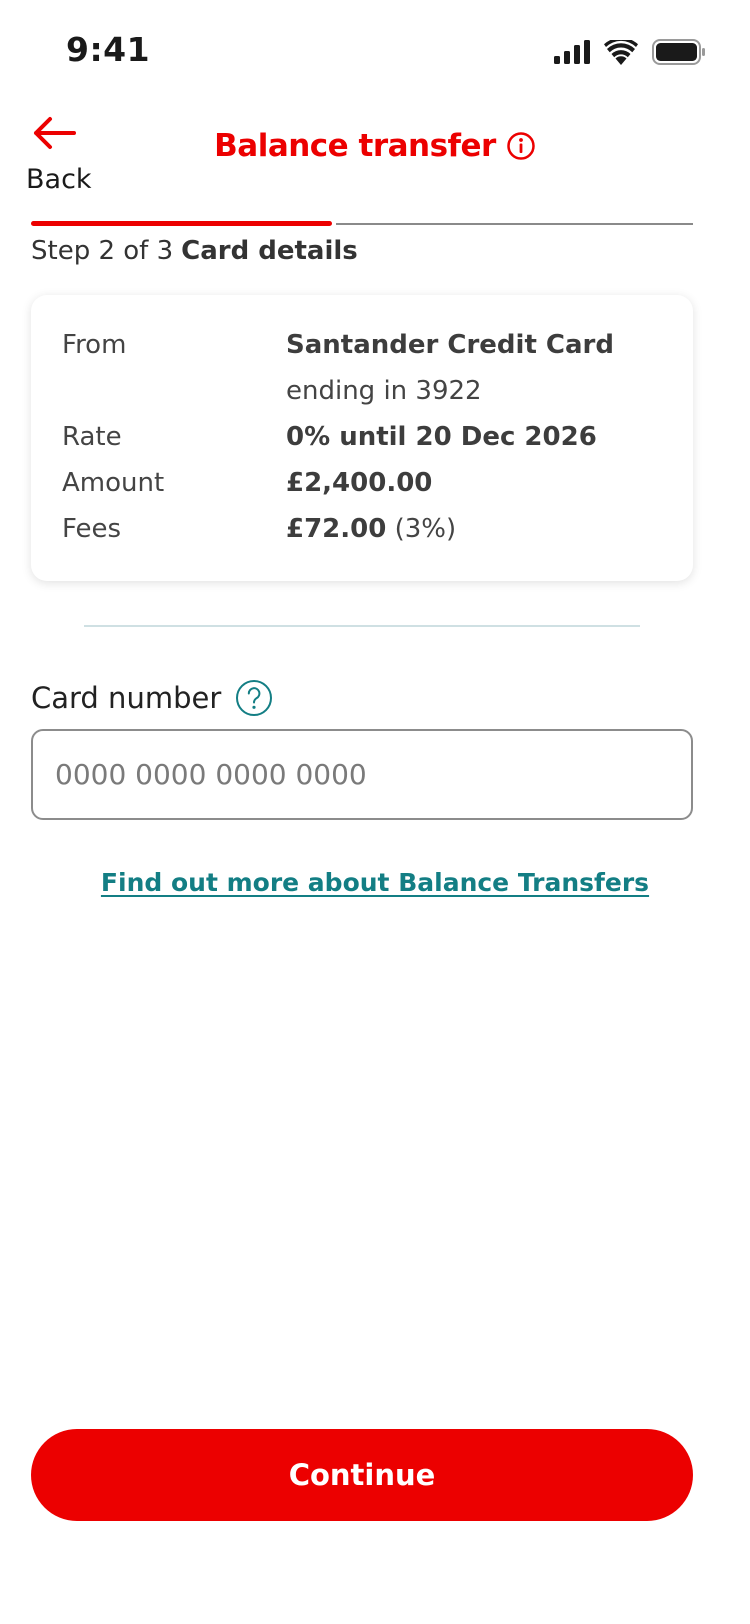 The width and height of the screenshot is (750, 1624). Describe the element at coordinates (126, 698) in the screenshot. I see `card-number-label: Card number` at that location.